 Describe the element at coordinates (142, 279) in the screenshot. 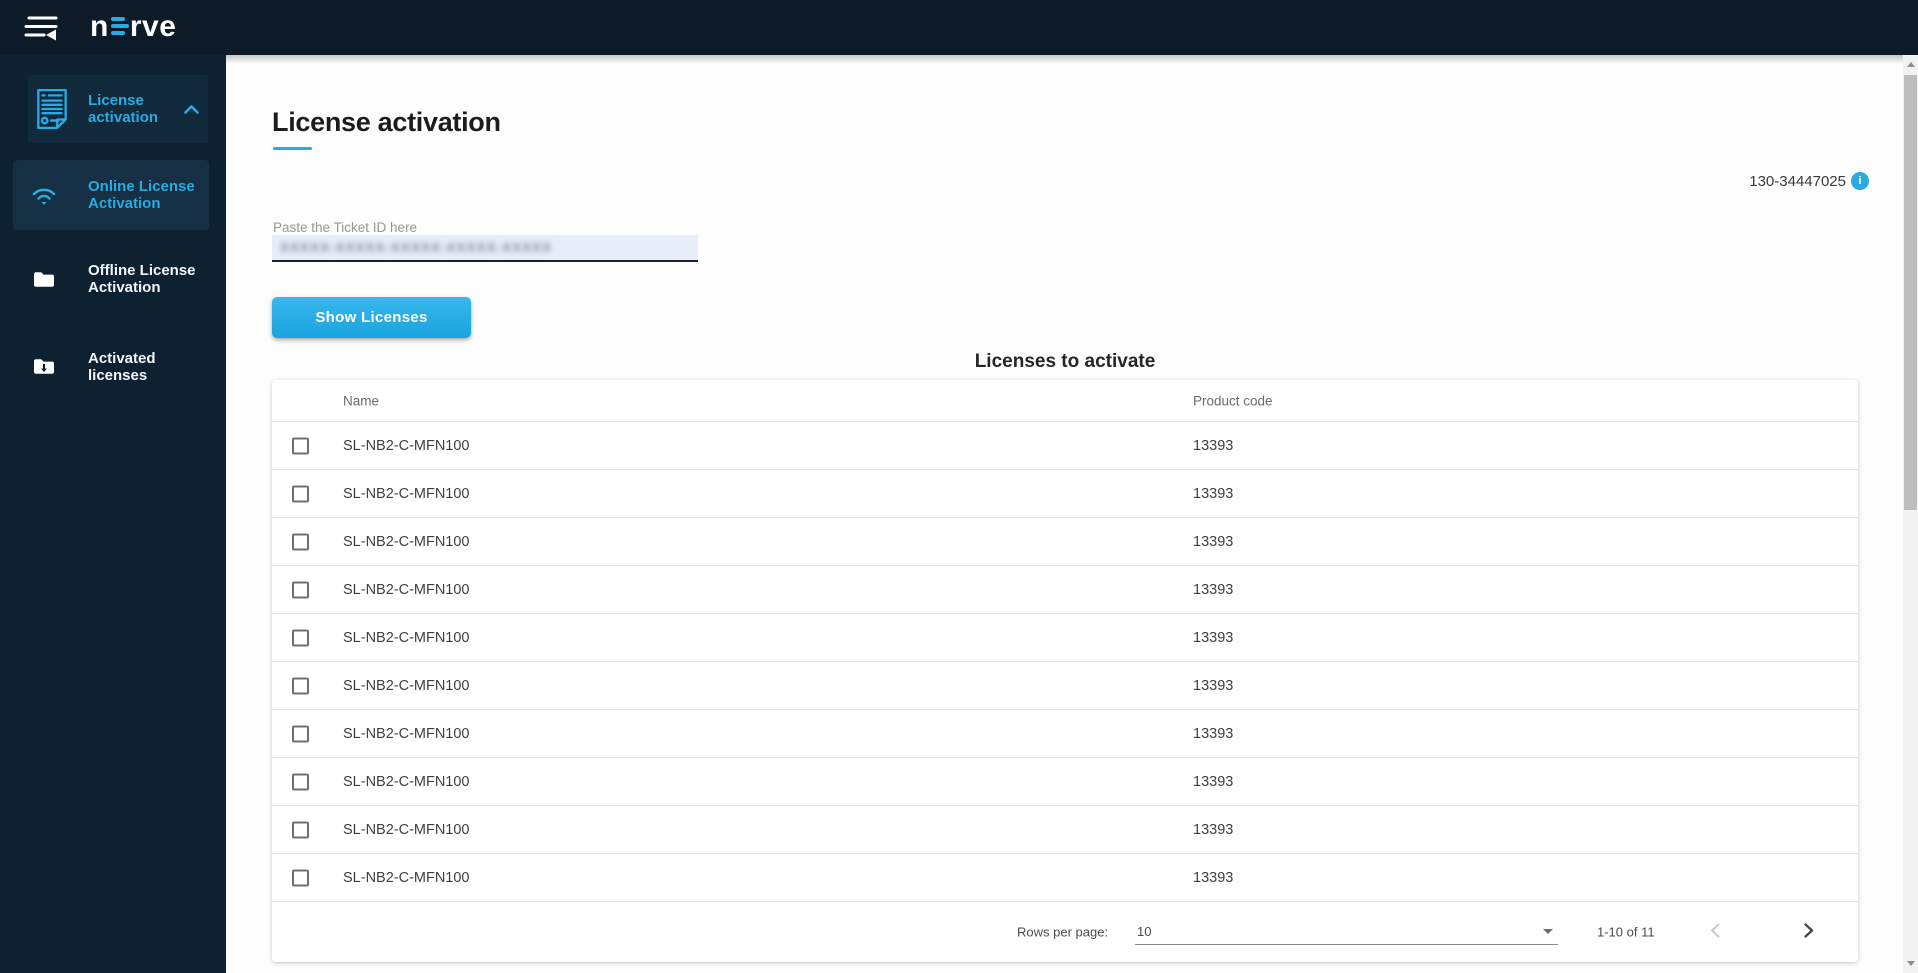

I see `sidebar-item-label: Offline License Activation` at that location.